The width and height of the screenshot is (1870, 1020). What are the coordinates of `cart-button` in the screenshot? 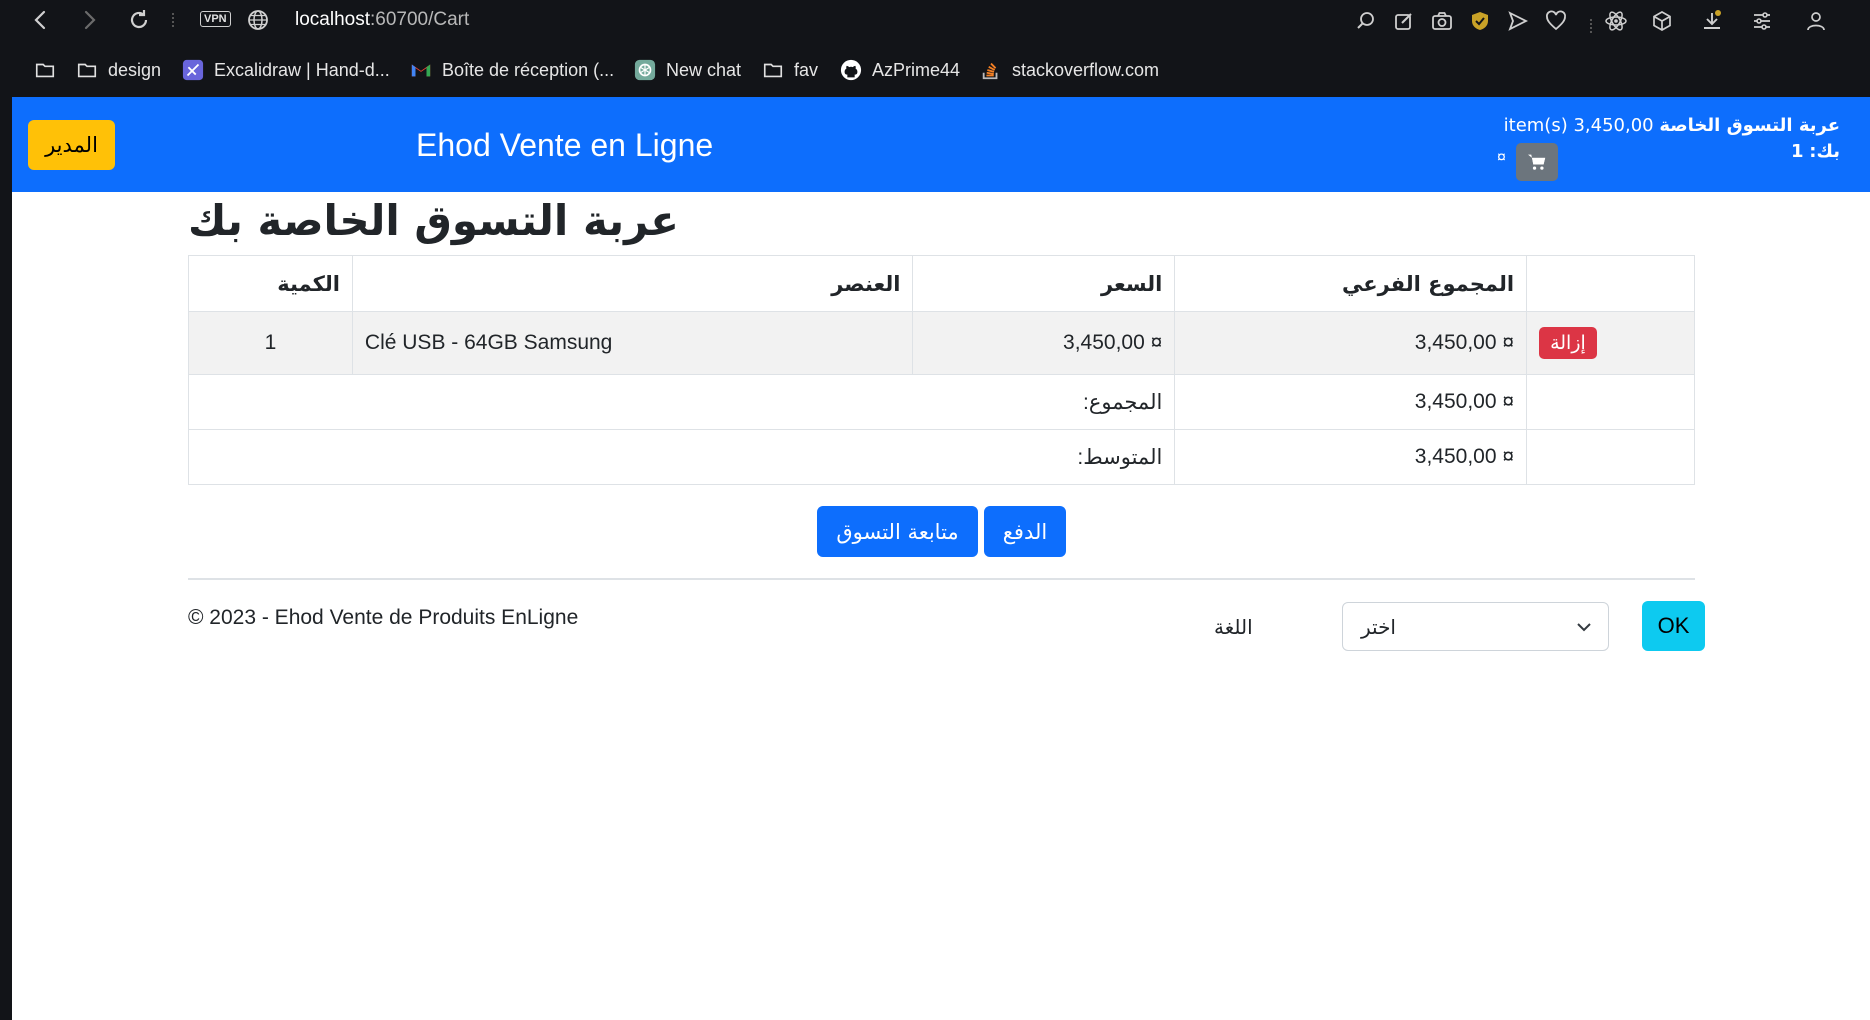 It's located at (1537, 162).